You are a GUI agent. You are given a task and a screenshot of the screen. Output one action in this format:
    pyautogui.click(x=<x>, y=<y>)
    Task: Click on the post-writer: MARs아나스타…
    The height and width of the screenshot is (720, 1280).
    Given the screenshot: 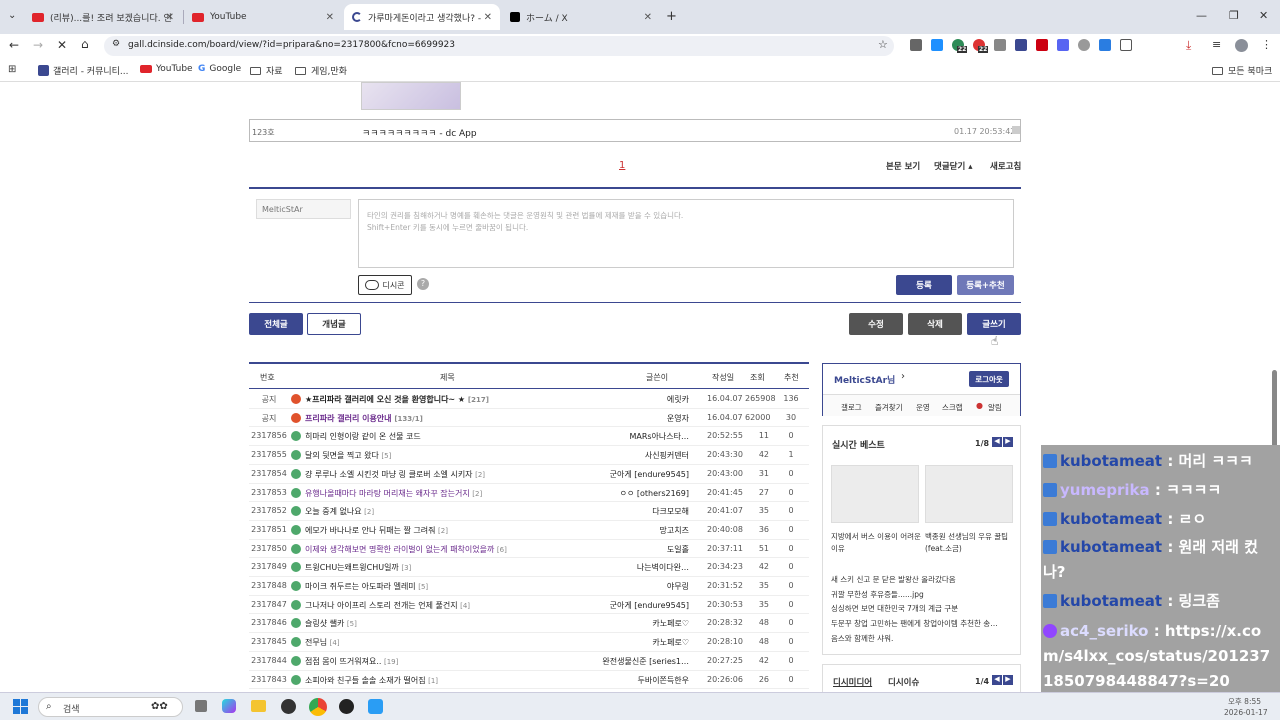 What is the action you would take?
    pyautogui.click(x=639, y=436)
    